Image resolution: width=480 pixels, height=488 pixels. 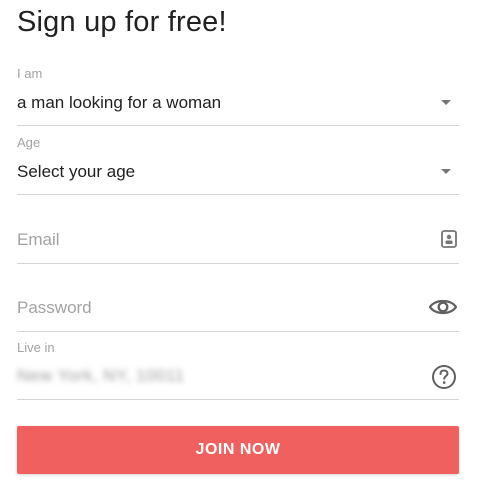 What do you see at coordinates (54, 308) in the screenshot?
I see `password-placeholder: Password` at bounding box center [54, 308].